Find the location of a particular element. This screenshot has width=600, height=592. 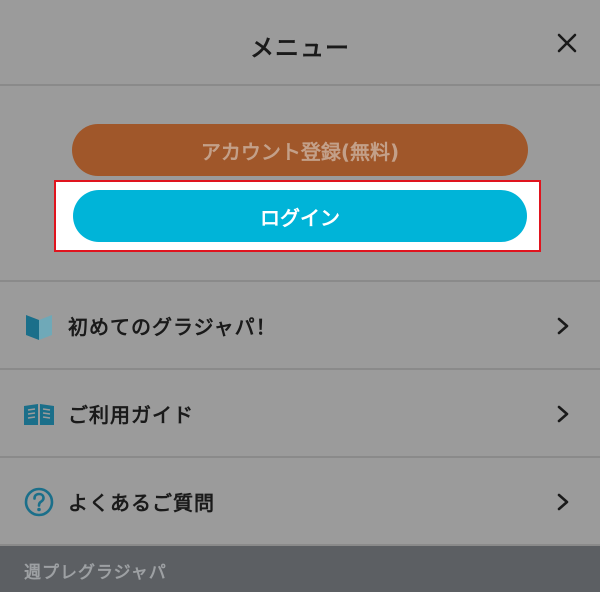

register-button: アカウント登録(無料) is located at coordinates (300, 150).